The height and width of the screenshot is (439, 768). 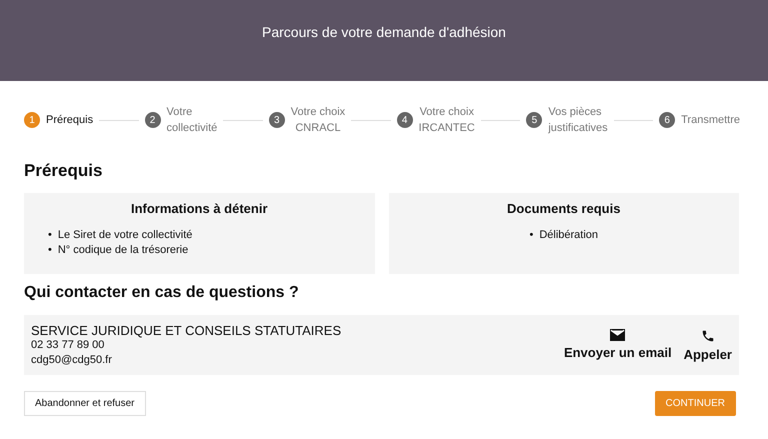 What do you see at coordinates (618, 334) in the screenshot?
I see `envelope-icon` at bounding box center [618, 334].